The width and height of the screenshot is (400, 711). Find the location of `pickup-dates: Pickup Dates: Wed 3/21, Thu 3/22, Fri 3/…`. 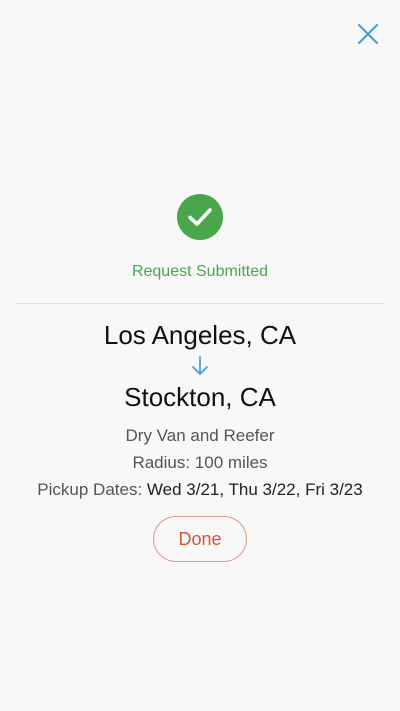

pickup-dates: Pickup Dates: Wed 3/21, Thu 3/22, Fri 3/… is located at coordinates (200, 489).